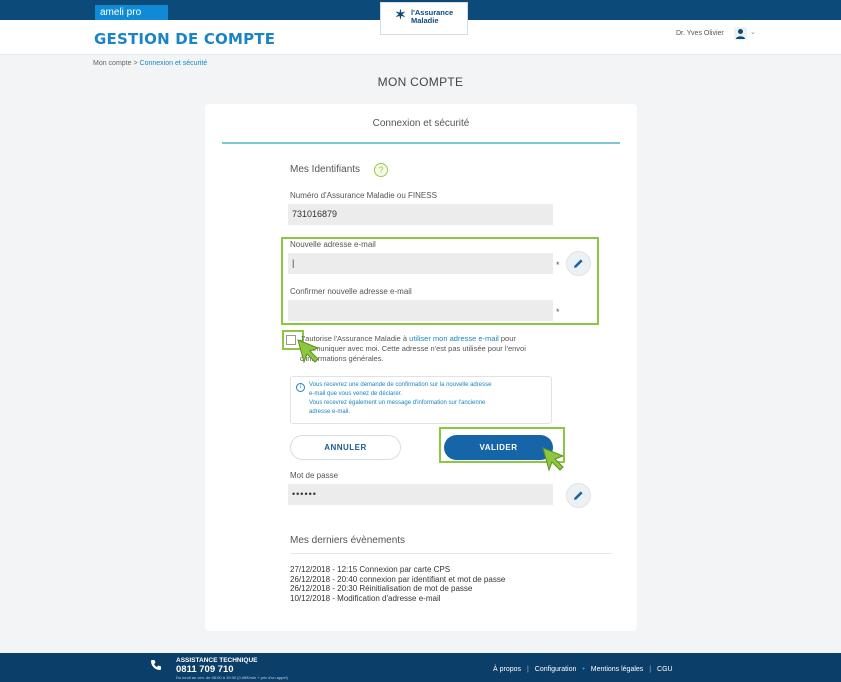 The image size is (841, 682). Describe the element at coordinates (217, 660) in the screenshot. I see `assistance-title: ASSISTANCE TECHNIQUE` at that location.